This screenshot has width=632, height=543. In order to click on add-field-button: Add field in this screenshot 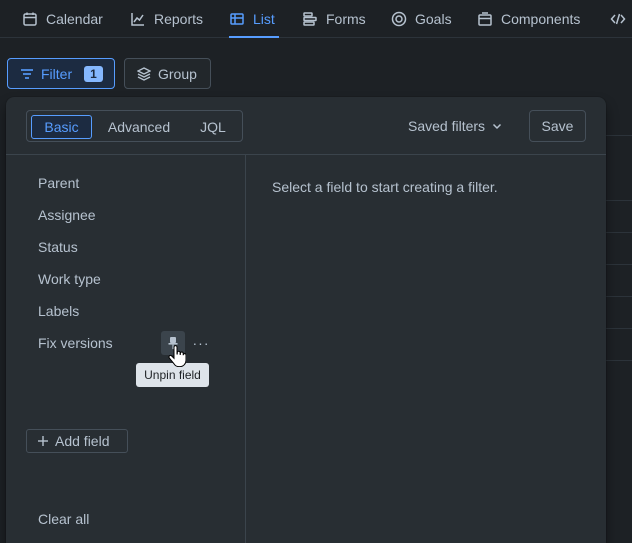, I will do `click(77, 441)`.